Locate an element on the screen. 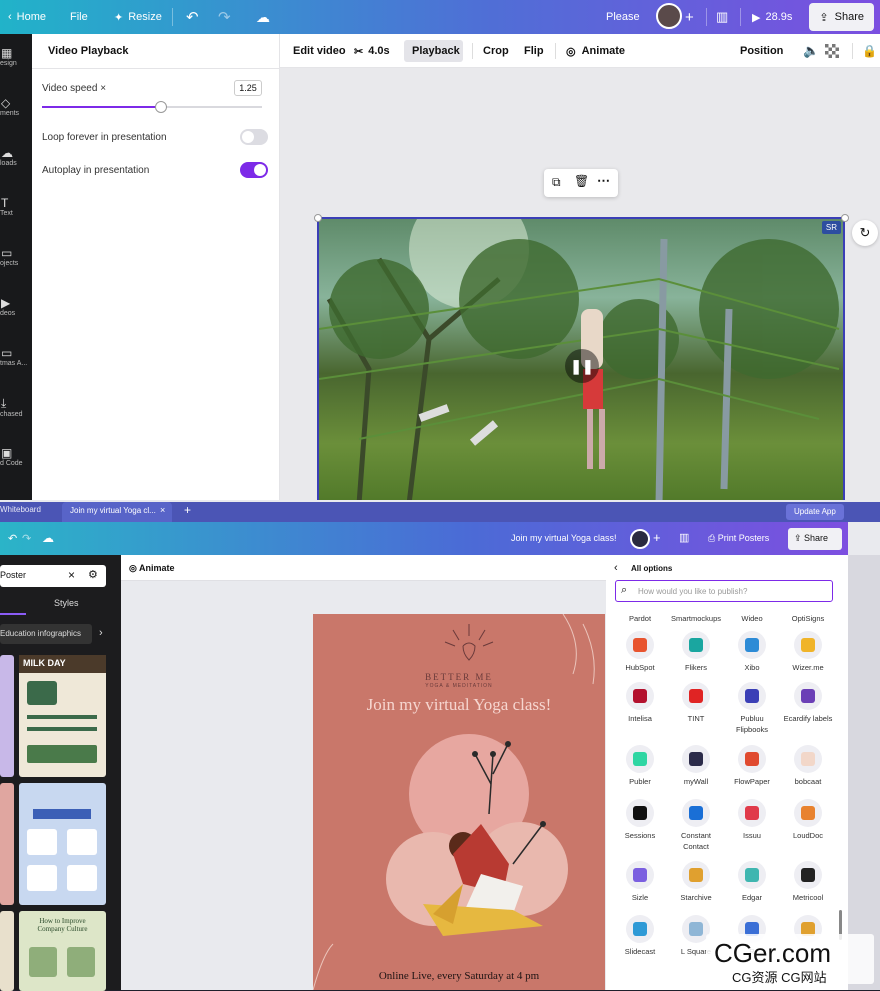 This screenshot has height=991, width=880. publish-option: bobcaat is located at coordinates (808, 766).